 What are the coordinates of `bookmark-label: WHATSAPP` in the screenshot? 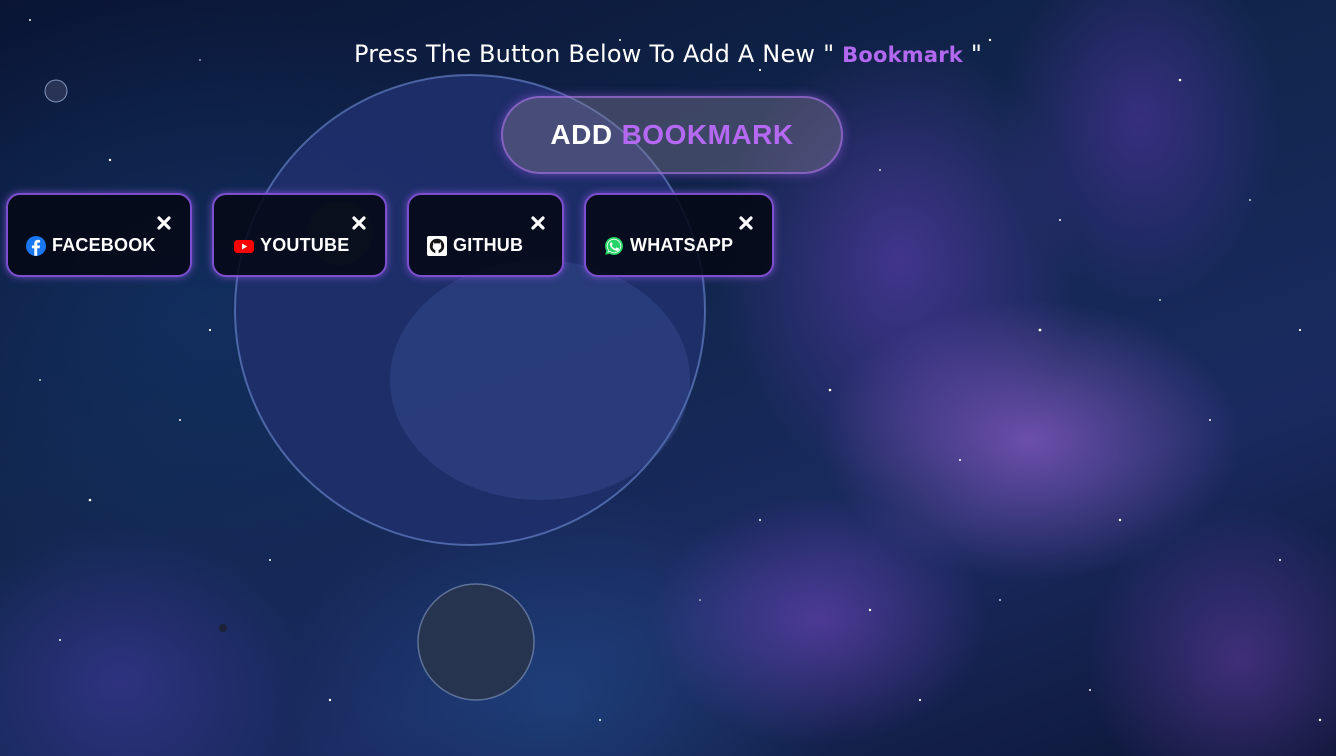 It's located at (682, 245).